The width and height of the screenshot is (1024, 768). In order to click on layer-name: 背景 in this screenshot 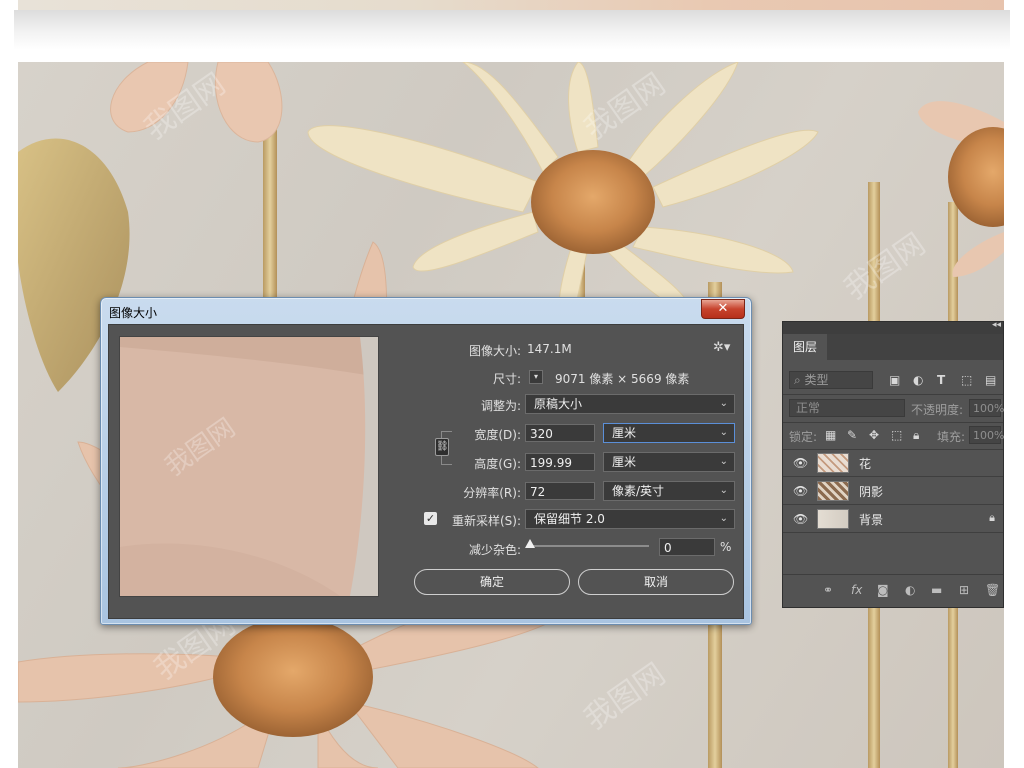, I will do `click(871, 520)`.